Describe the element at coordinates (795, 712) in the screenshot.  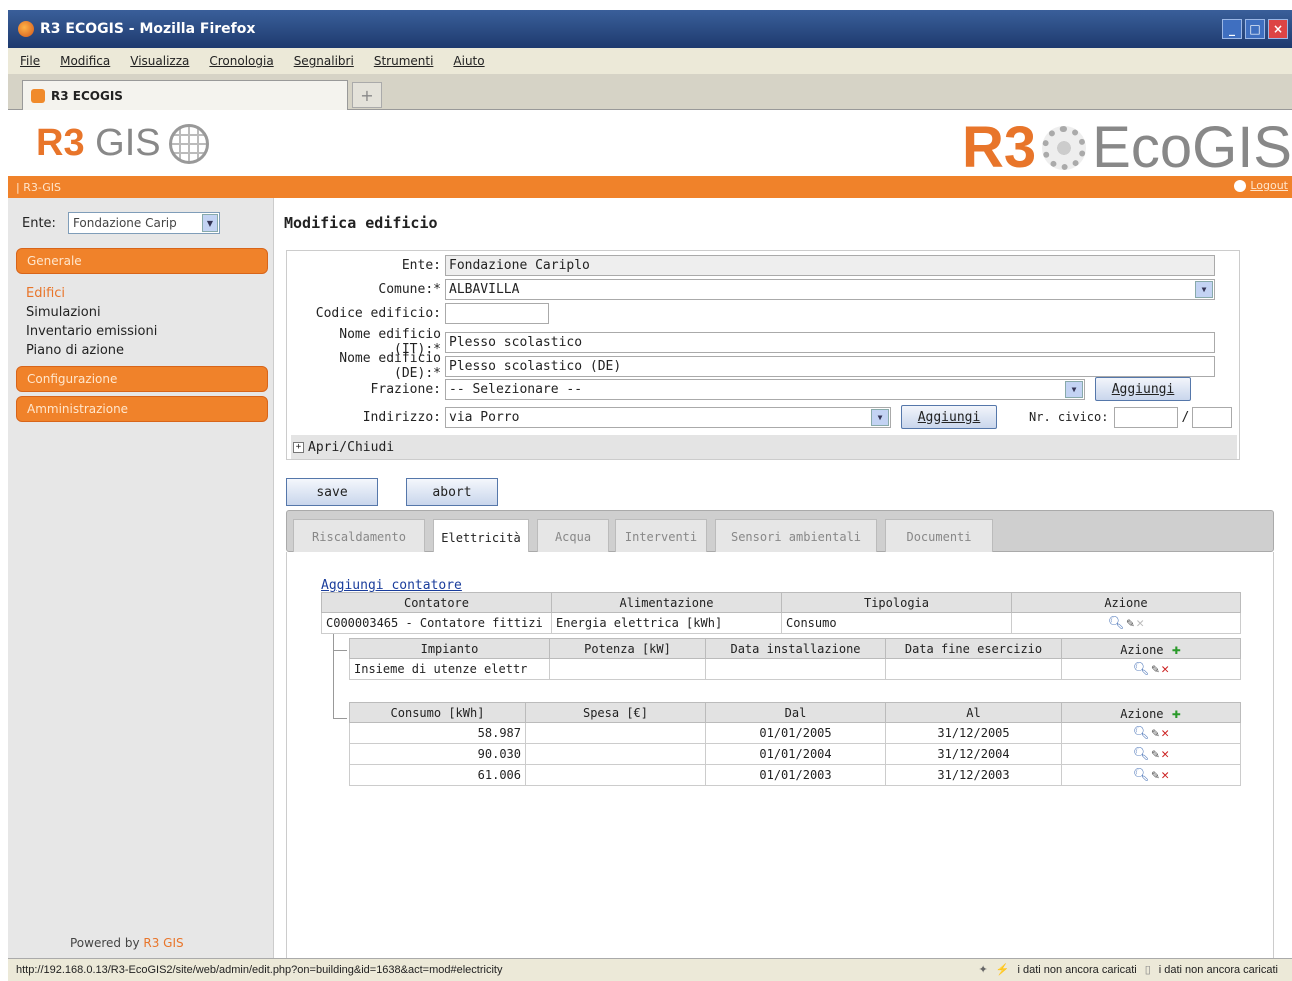
I see `col-dal: Dal` at that location.